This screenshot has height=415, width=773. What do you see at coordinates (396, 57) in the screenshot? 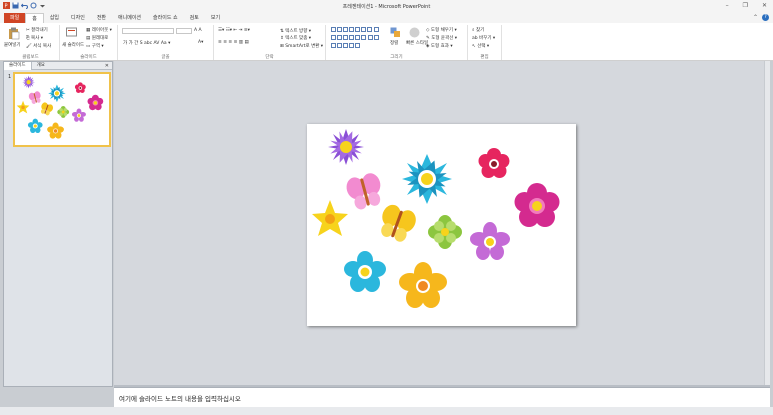
I see `drawing-group-label: 그리기` at bounding box center [396, 57].